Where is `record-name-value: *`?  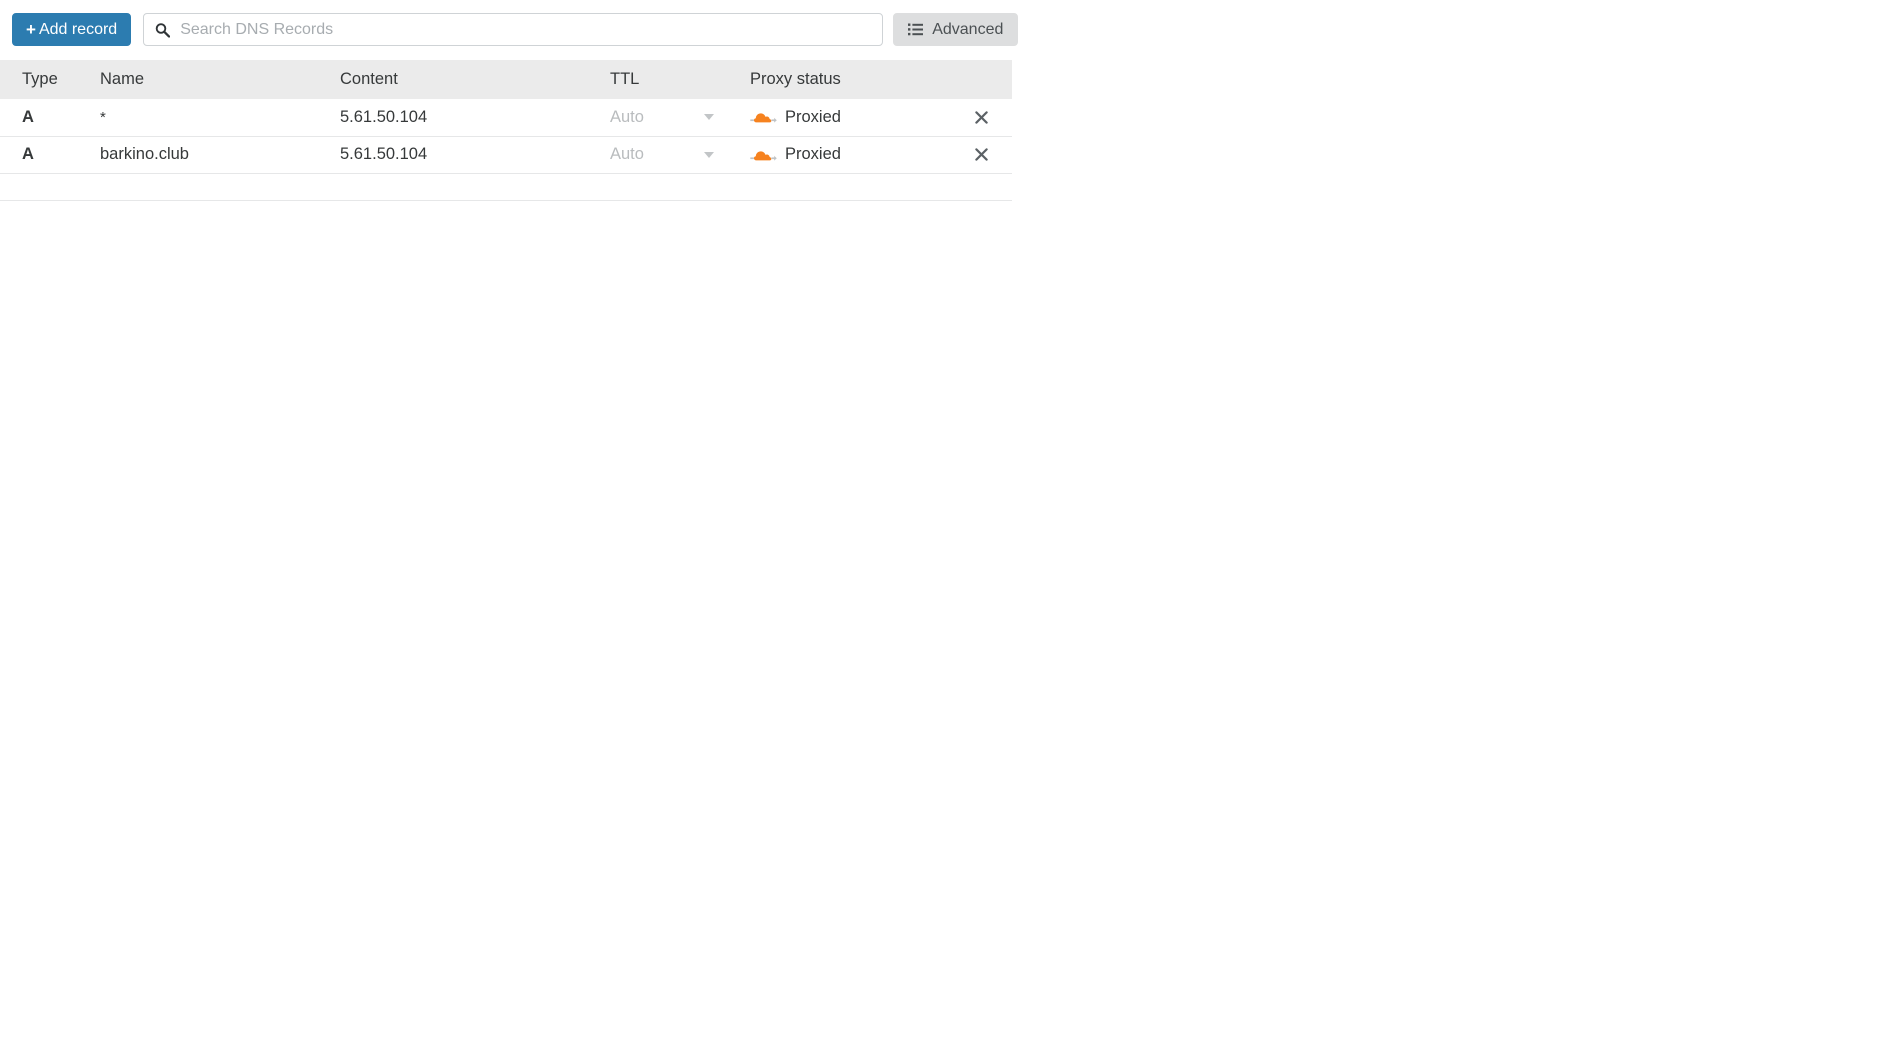 record-name-value: * is located at coordinates (103, 117).